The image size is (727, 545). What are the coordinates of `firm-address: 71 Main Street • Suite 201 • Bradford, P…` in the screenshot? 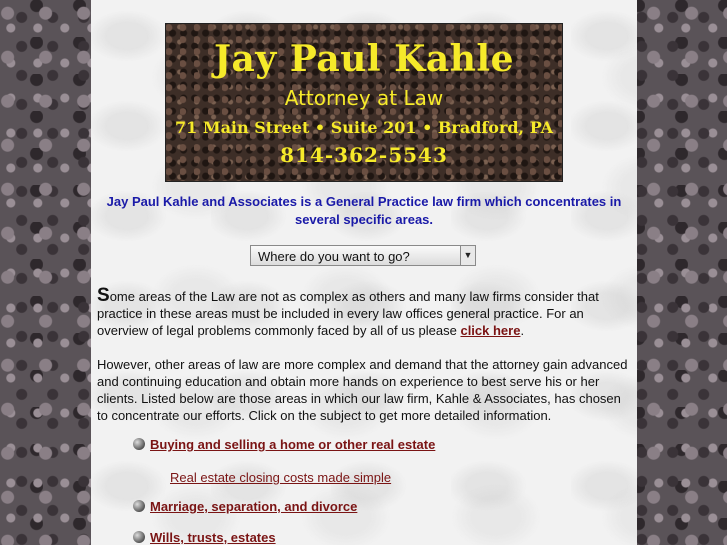 It's located at (364, 127).